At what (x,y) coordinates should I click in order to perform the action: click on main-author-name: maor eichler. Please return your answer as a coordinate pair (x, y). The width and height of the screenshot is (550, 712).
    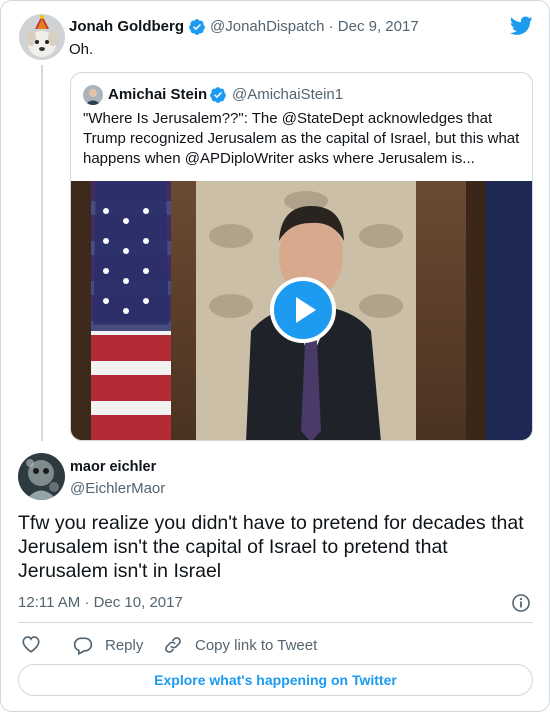
    Looking at the image, I should click on (113, 467).